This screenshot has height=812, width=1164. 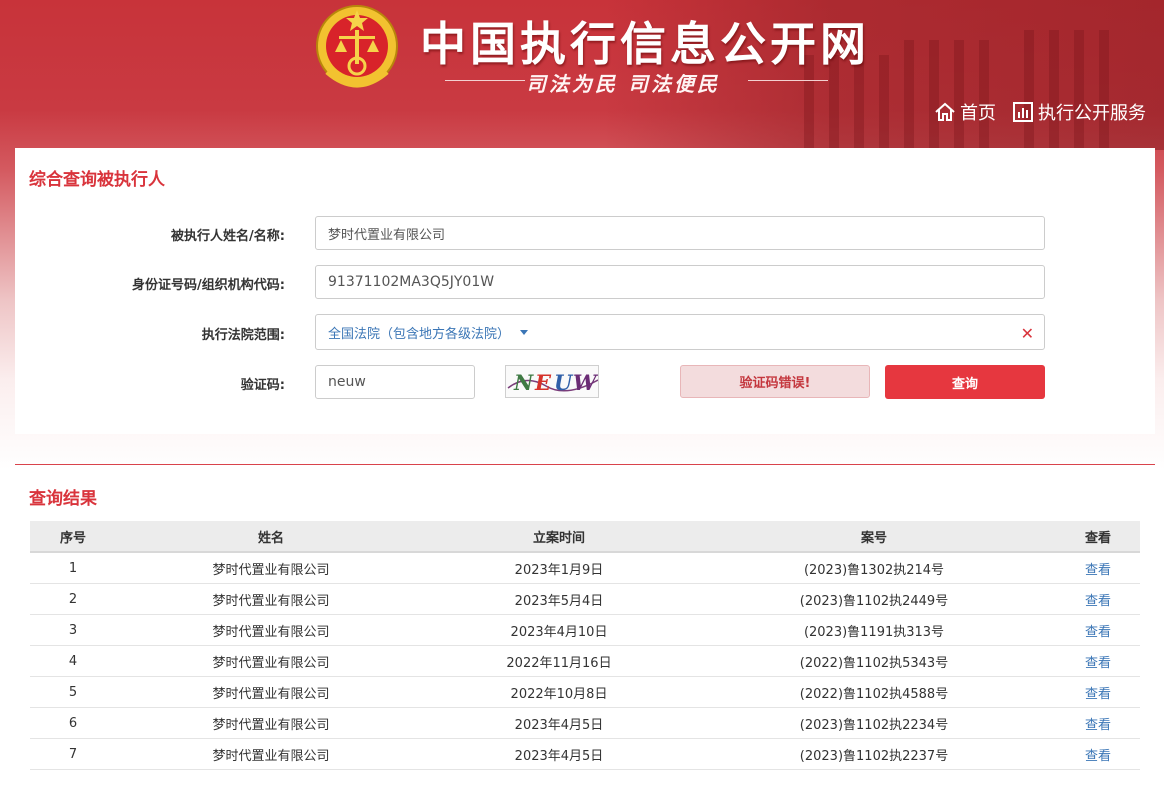 I want to click on table-header-row: 序号 姓名 立案时间 案号 查看, so click(x=585, y=537).